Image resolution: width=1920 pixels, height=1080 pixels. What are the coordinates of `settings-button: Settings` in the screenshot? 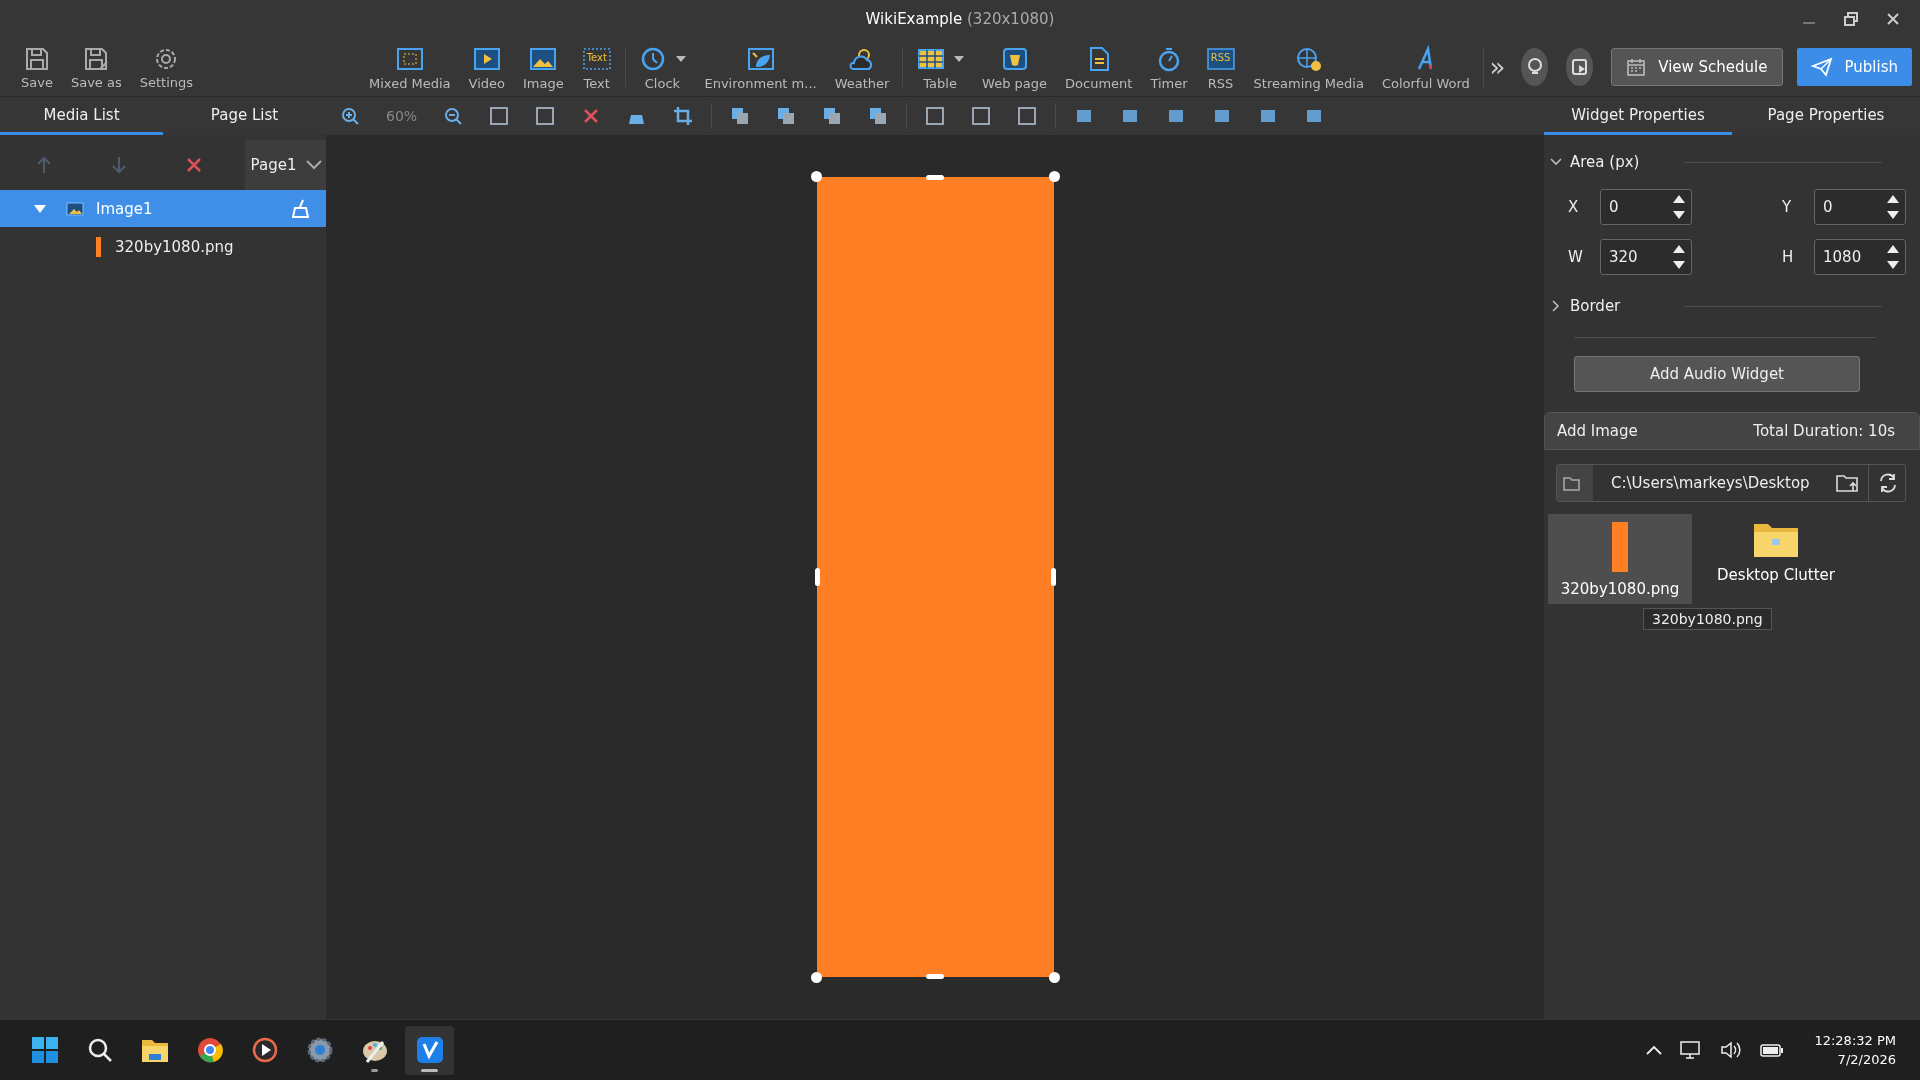 It's located at (166, 67).